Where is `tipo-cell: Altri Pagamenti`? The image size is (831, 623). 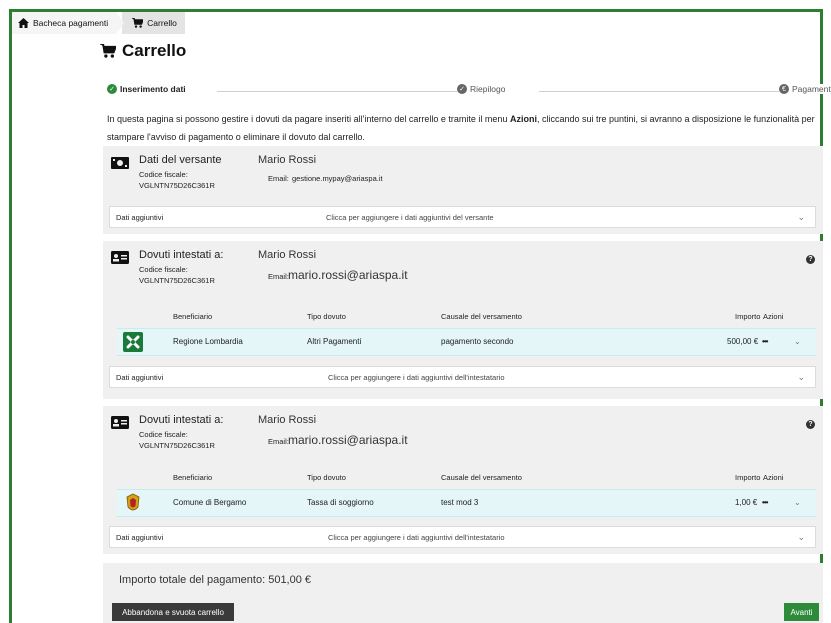 tipo-cell: Altri Pagamenti is located at coordinates (334, 341).